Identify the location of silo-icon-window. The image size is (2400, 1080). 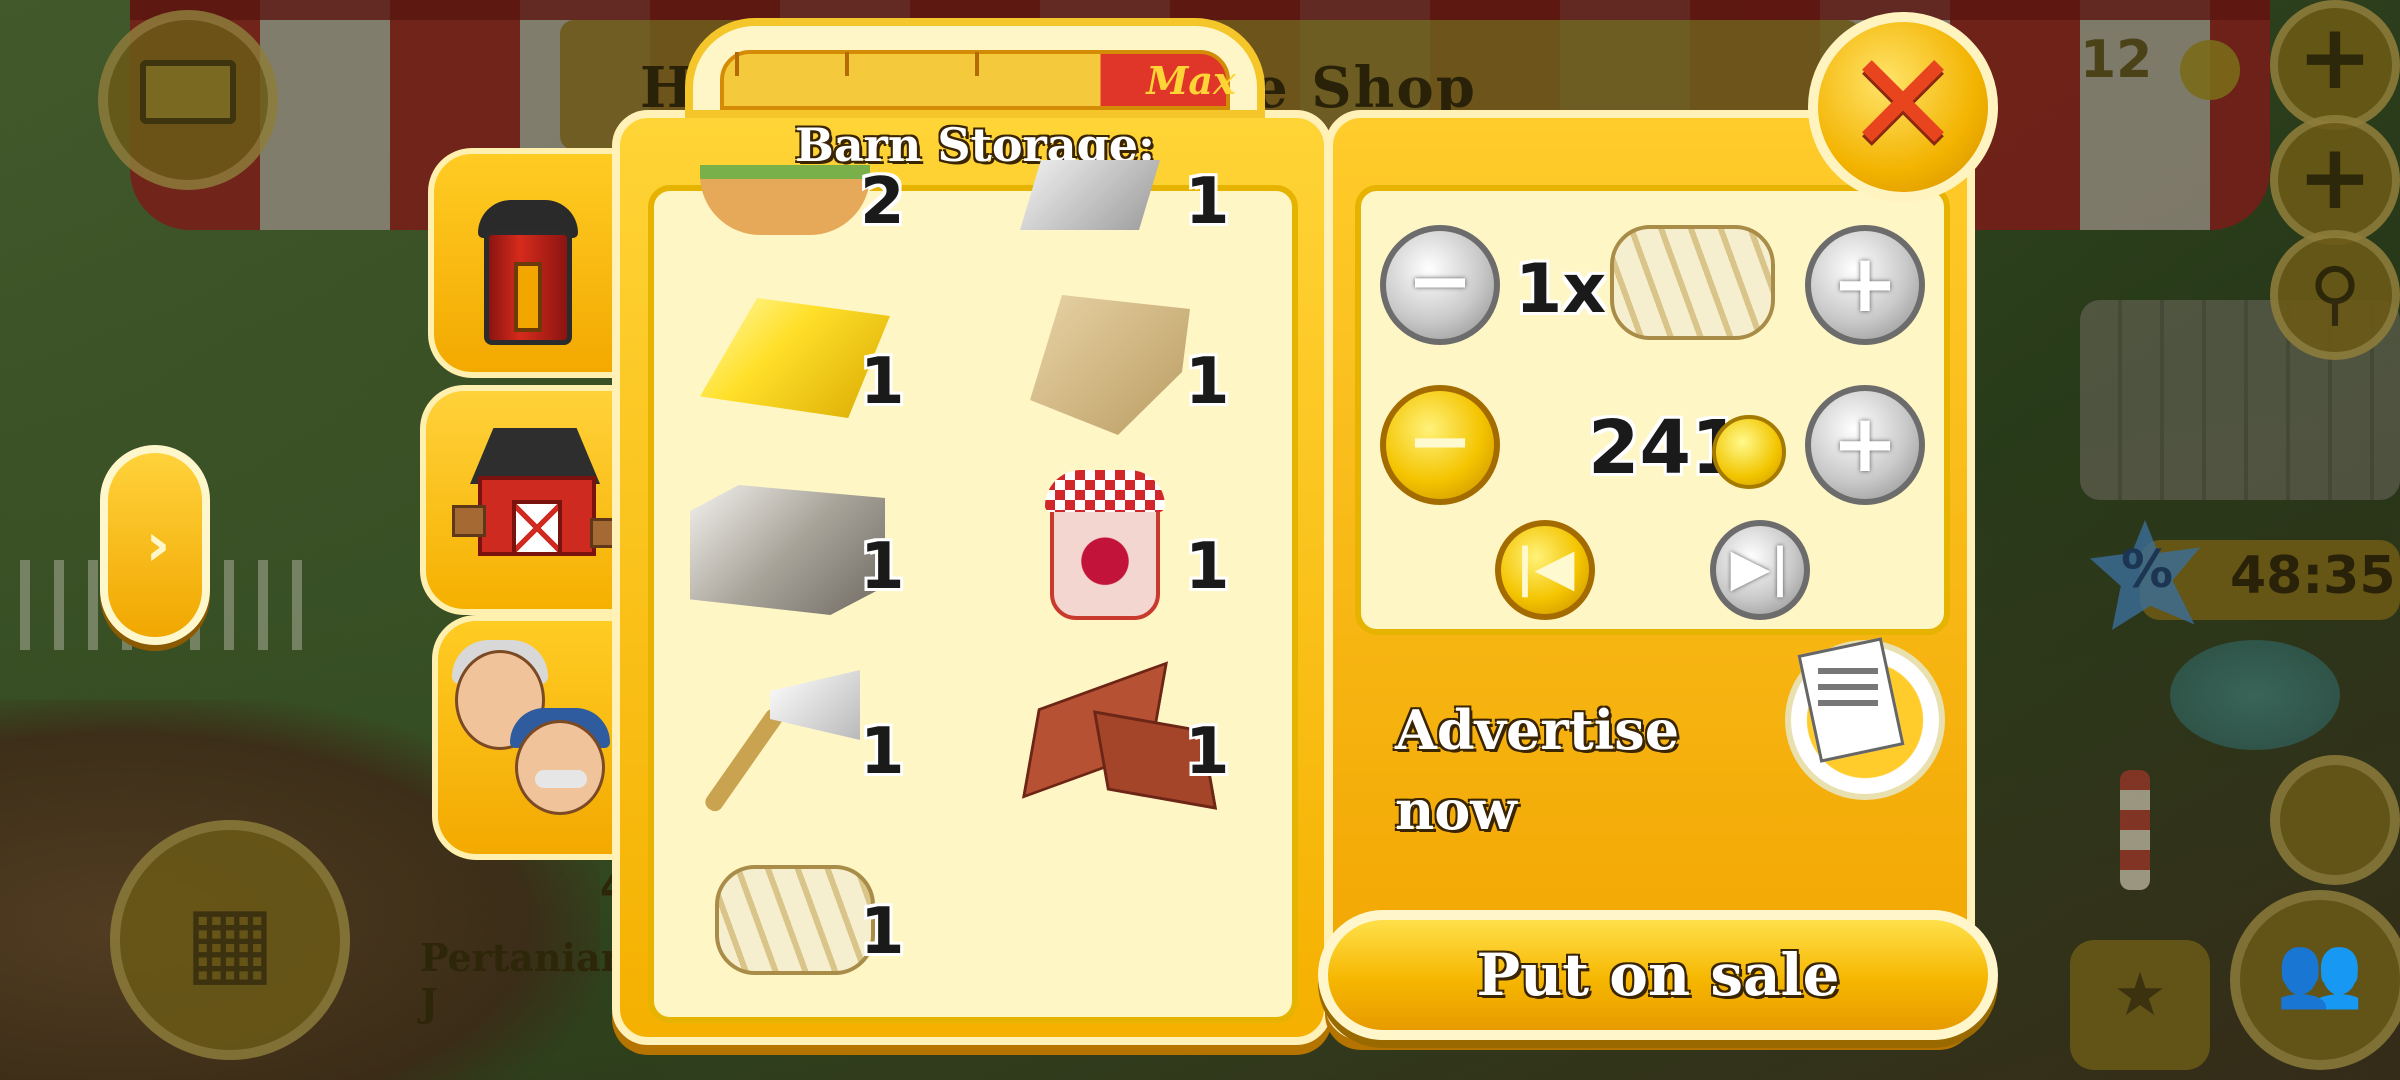
(528, 297).